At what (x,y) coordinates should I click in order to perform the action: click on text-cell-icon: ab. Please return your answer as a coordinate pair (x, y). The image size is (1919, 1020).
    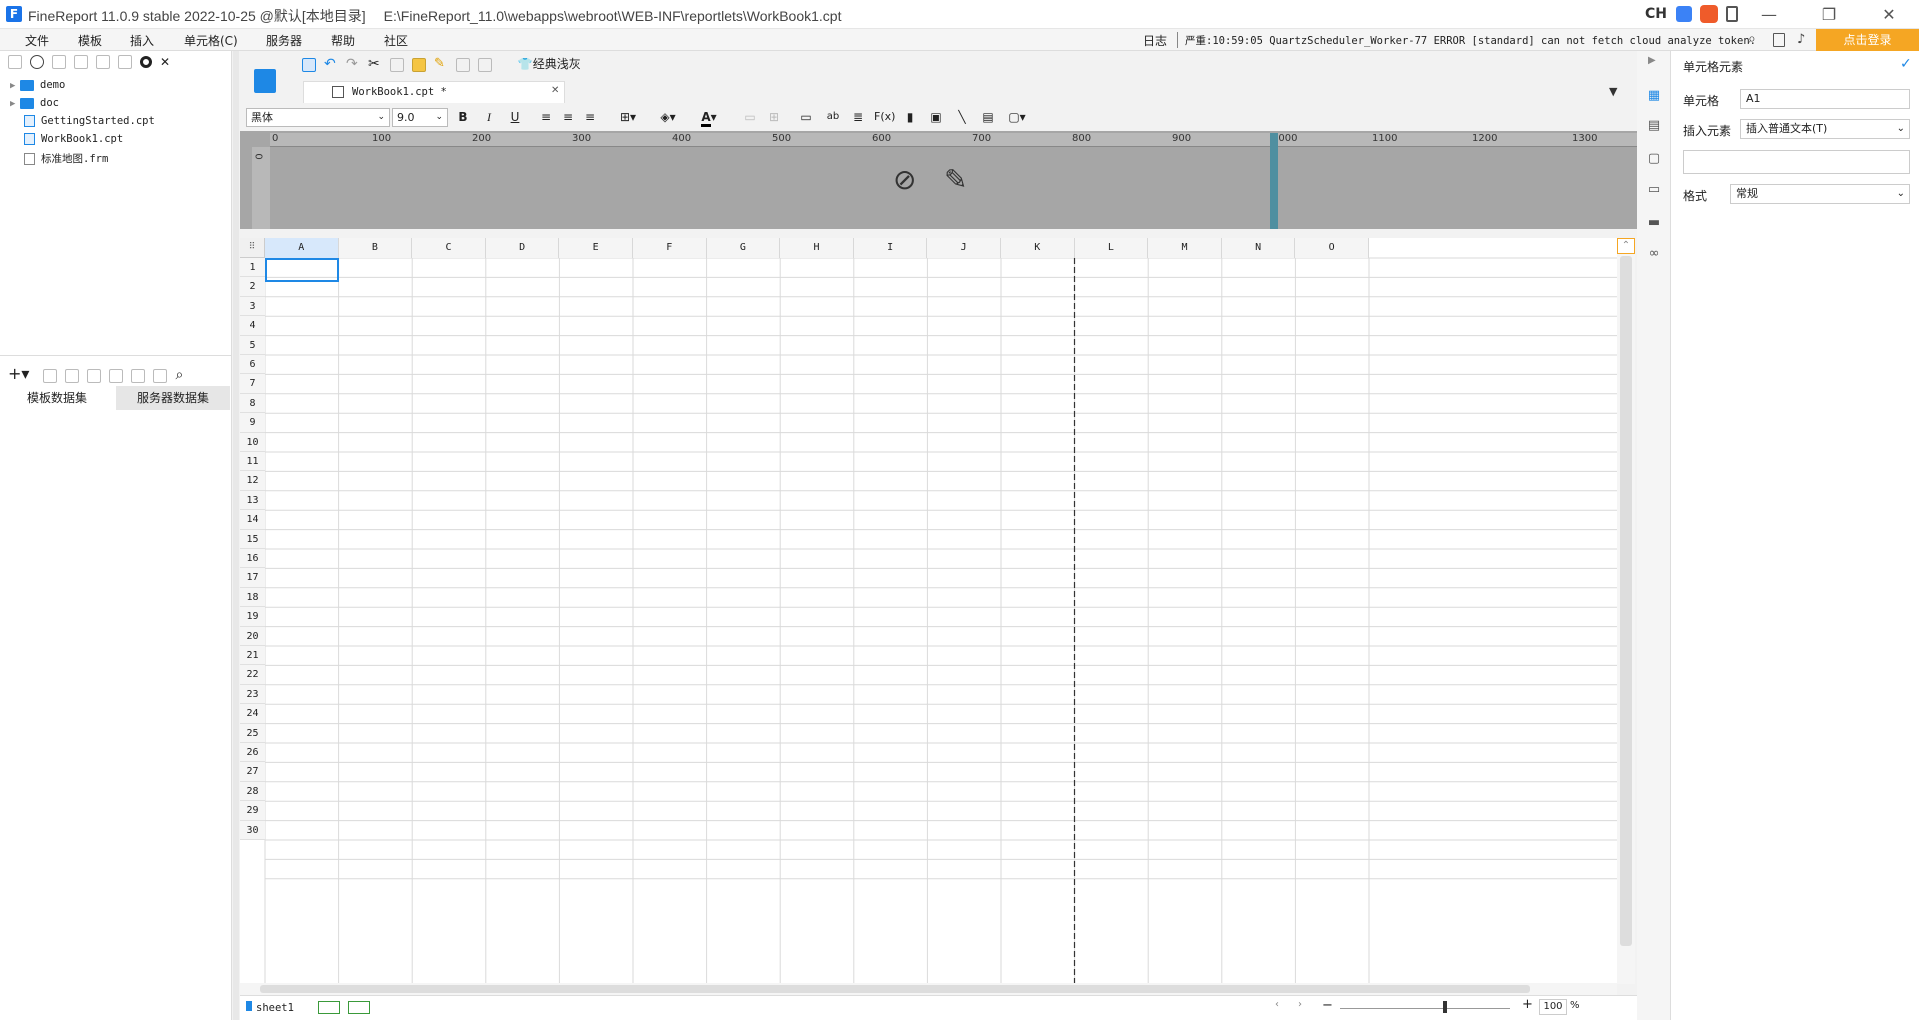
    Looking at the image, I should click on (833, 117).